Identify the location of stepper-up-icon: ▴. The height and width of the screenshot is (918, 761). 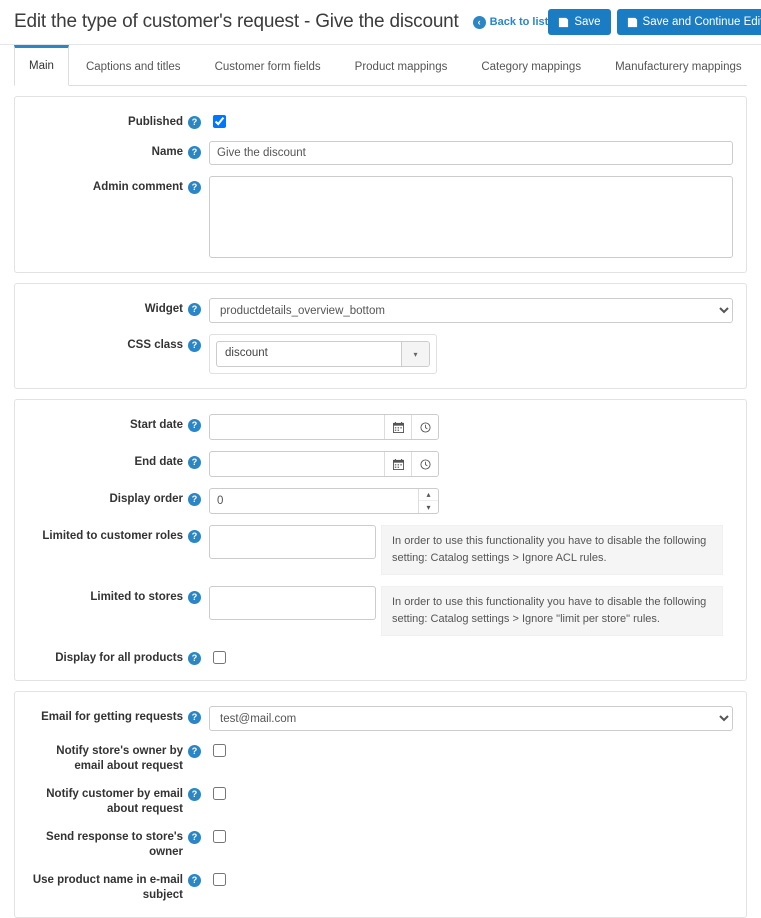
(428, 495).